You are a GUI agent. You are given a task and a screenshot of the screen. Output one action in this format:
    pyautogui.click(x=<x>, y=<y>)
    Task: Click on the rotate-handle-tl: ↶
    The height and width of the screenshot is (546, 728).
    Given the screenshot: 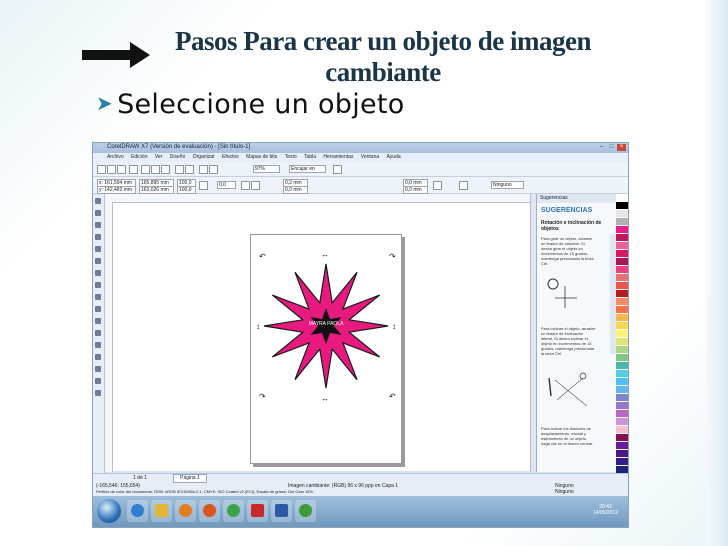 What is the action you would take?
    pyautogui.click(x=262, y=257)
    